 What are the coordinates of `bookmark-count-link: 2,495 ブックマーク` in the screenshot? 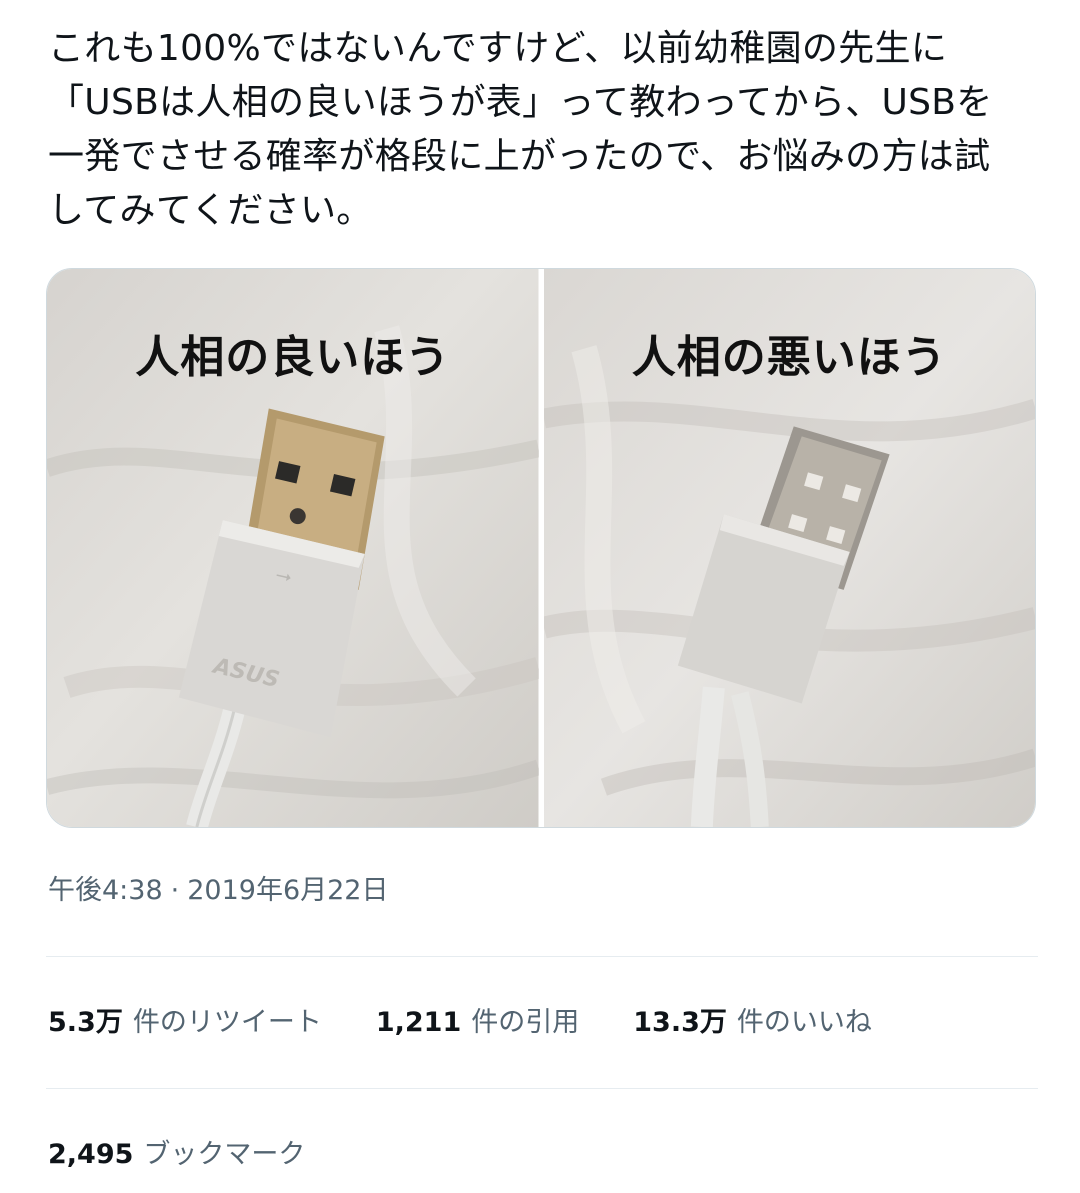 It's located at (176, 1151).